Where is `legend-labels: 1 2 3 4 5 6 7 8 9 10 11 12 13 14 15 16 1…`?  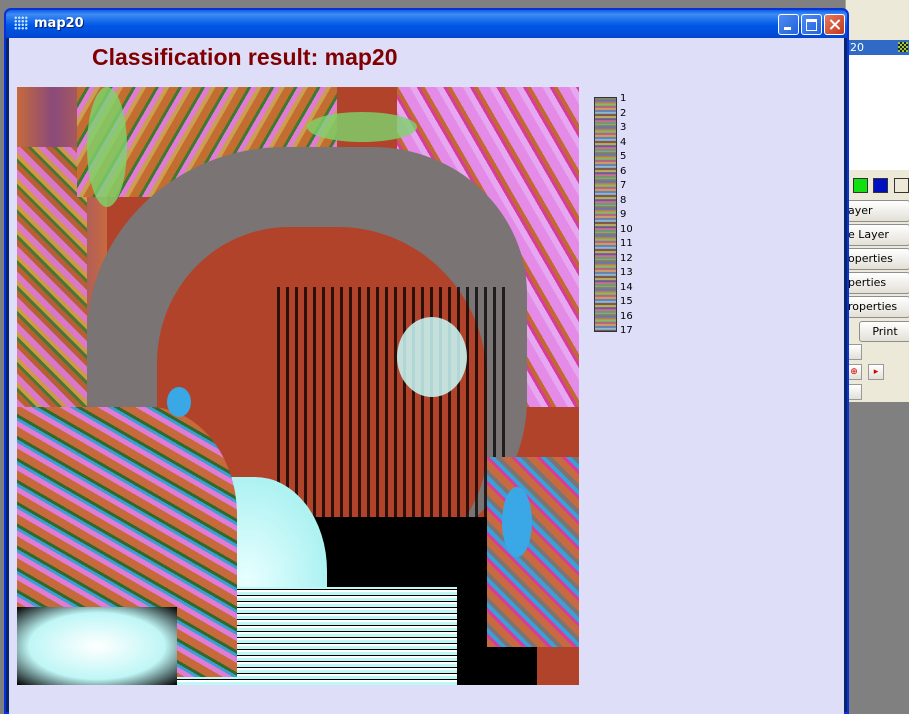
legend-labels: 1 2 3 4 5 6 7 8 9 10 11 12 13 14 15 16 1… is located at coordinates (635, 215).